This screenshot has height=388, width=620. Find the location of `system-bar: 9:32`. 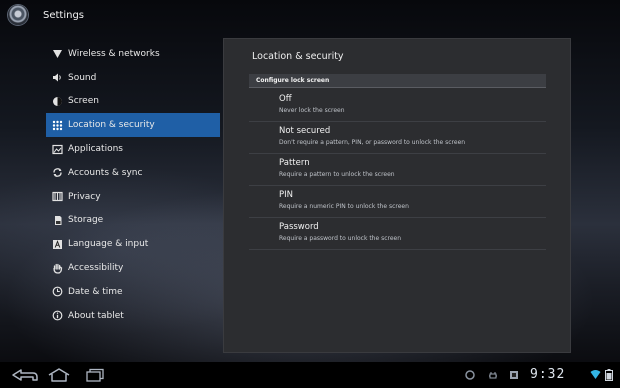

system-bar: 9:32 is located at coordinates (310, 375).